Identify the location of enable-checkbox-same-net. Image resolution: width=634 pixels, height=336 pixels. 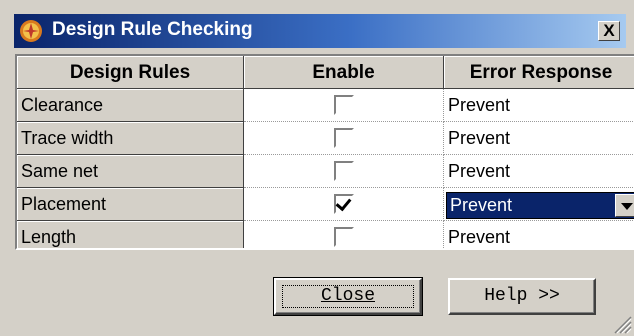
(344, 171).